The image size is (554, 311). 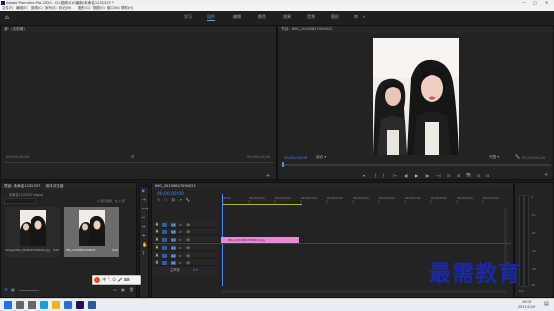 What do you see at coordinates (526, 307) in the screenshot?
I see `tray-date: 2021/11/9` at bounding box center [526, 307].